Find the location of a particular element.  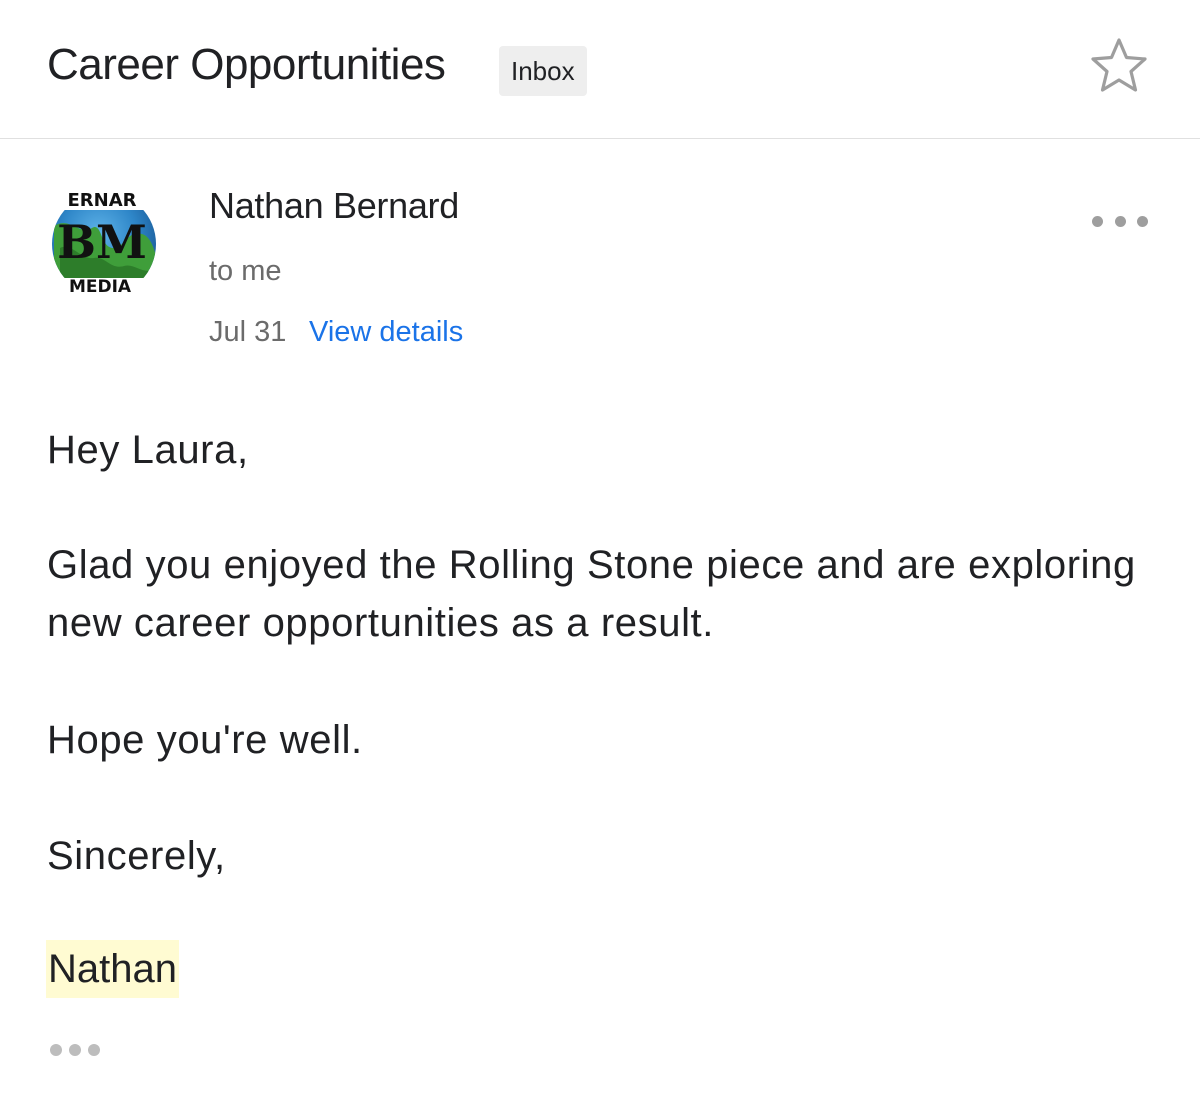

recipient-text: to me is located at coordinates (245, 271).